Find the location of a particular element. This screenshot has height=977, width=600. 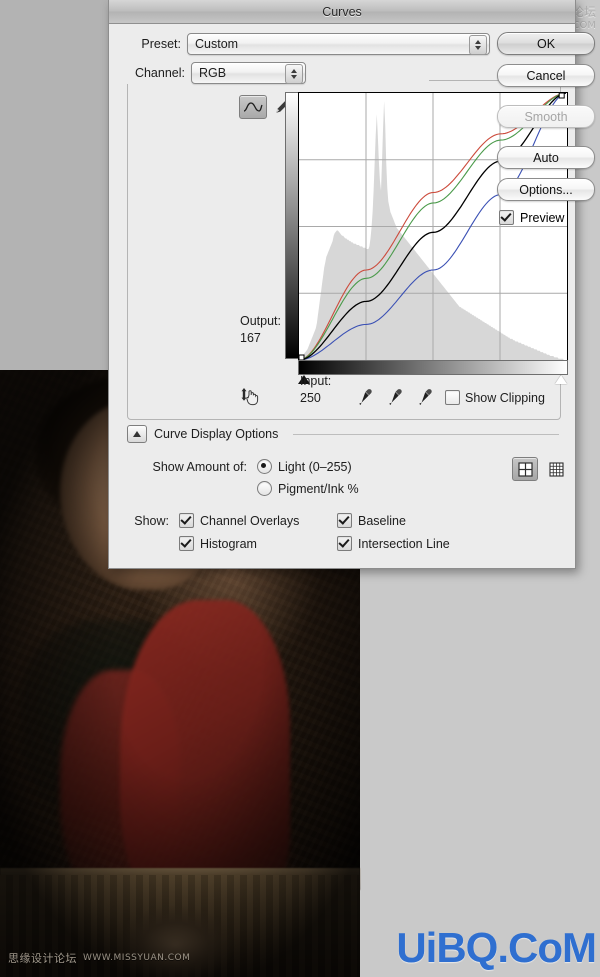

checkbox-channel-overlays-label: Channel Overlays is located at coordinates (250, 520).